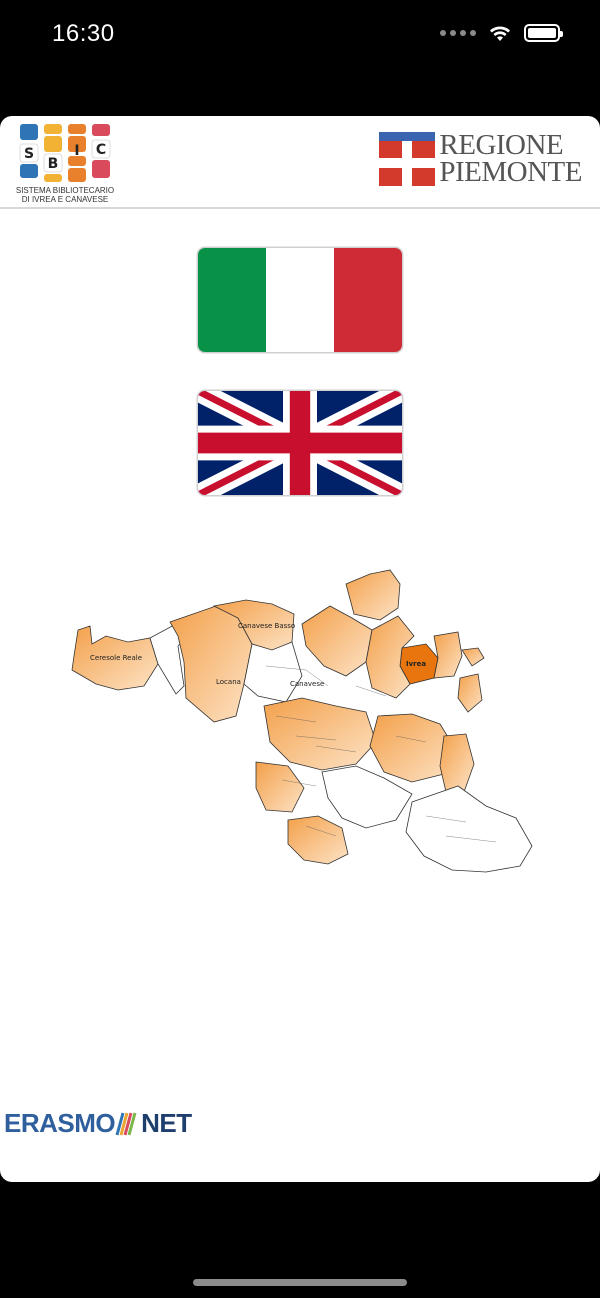  What do you see at coordinates (60, 1123) in the screenshot?
I see `erasmonet-brand-part1: ERASMO` at bounding box center [60, 1123].